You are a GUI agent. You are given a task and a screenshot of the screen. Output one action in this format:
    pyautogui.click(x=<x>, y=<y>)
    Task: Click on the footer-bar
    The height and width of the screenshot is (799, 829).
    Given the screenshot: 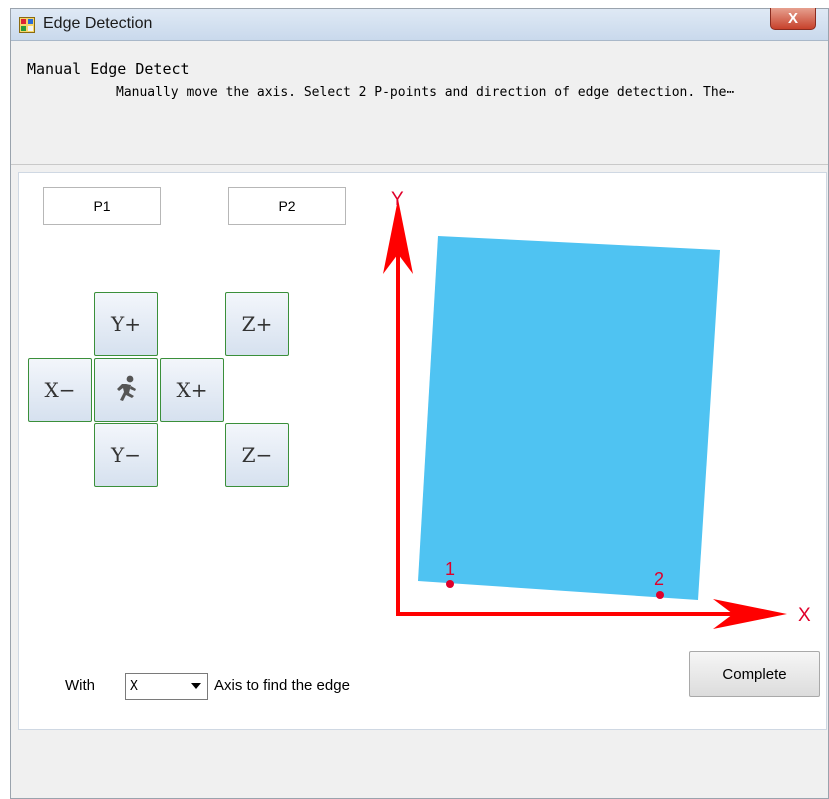 What is the action you would take?
    pyautogui.click(x=419, y=764)
    